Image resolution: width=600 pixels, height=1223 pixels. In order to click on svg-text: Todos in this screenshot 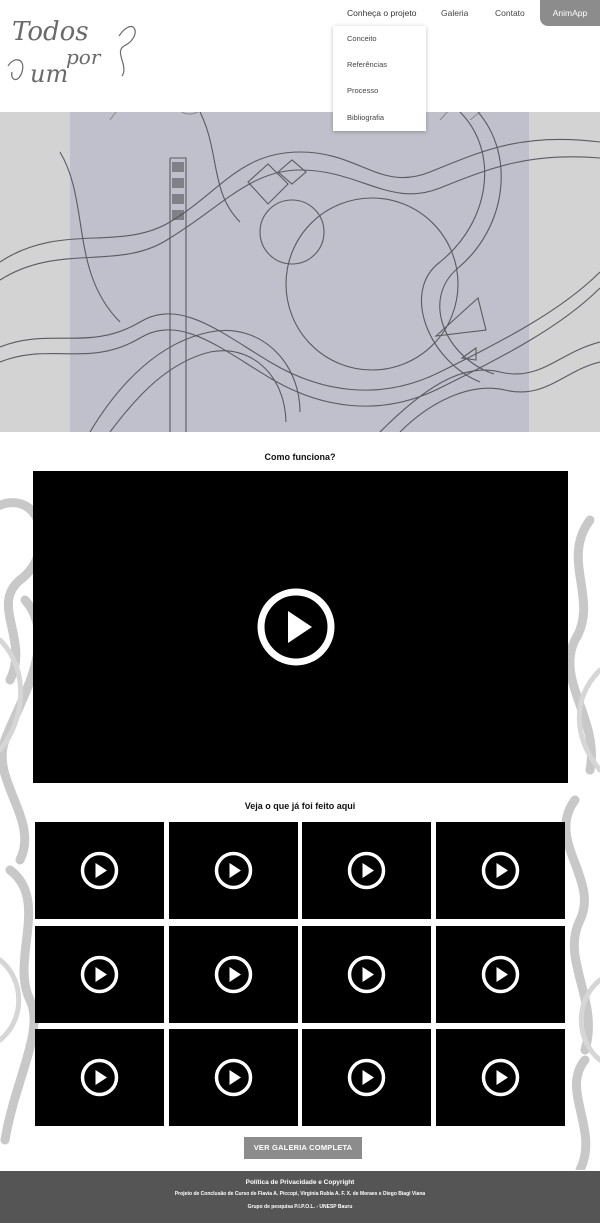, I will do `click(50, 32)`.